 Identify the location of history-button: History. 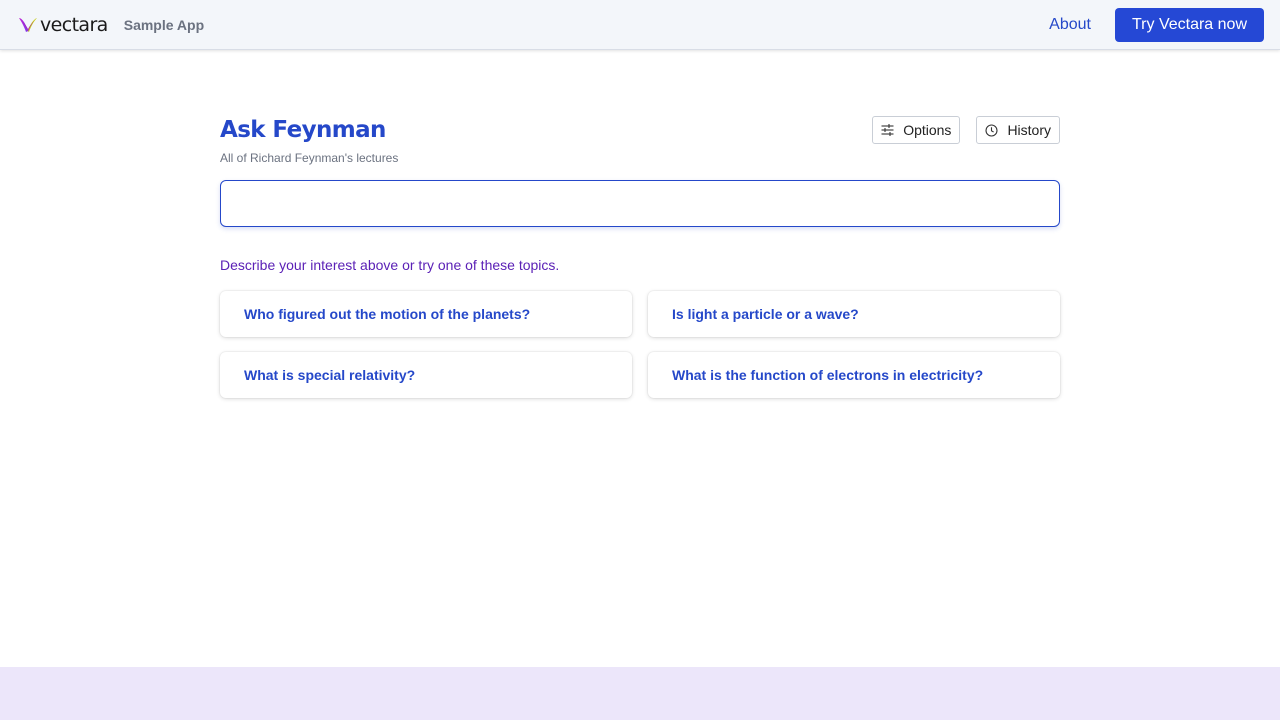
(1018, 130).